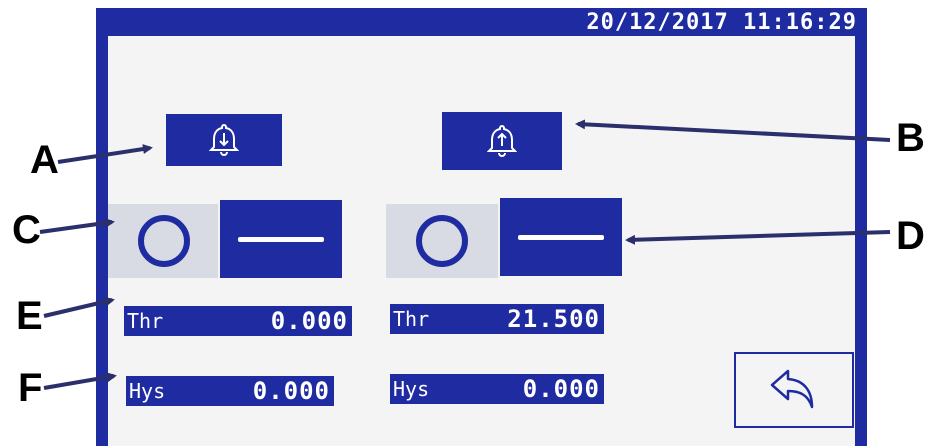  I want to click on callout-e: E, so click(29, 316).